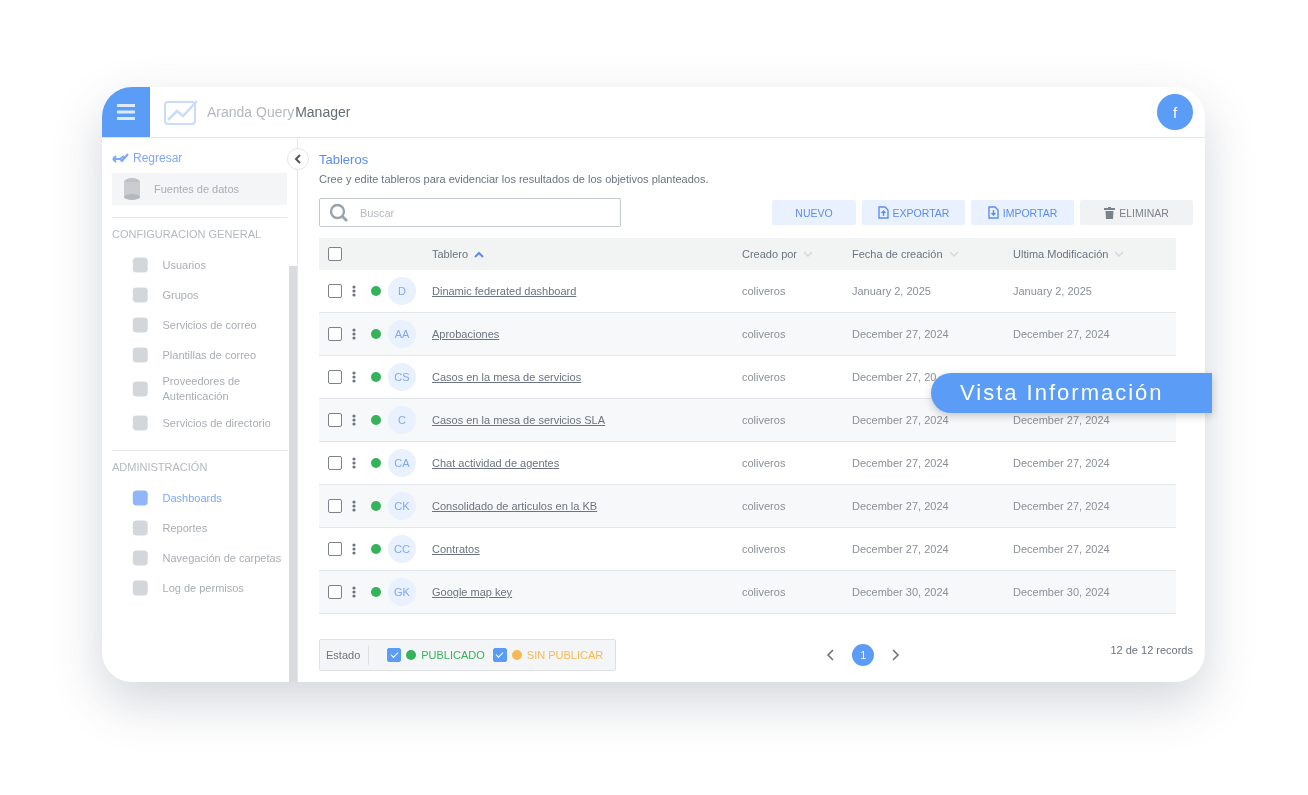  Describe the element at coordinates (126, 112) in the screenshot. I see `menu-button` at that location.